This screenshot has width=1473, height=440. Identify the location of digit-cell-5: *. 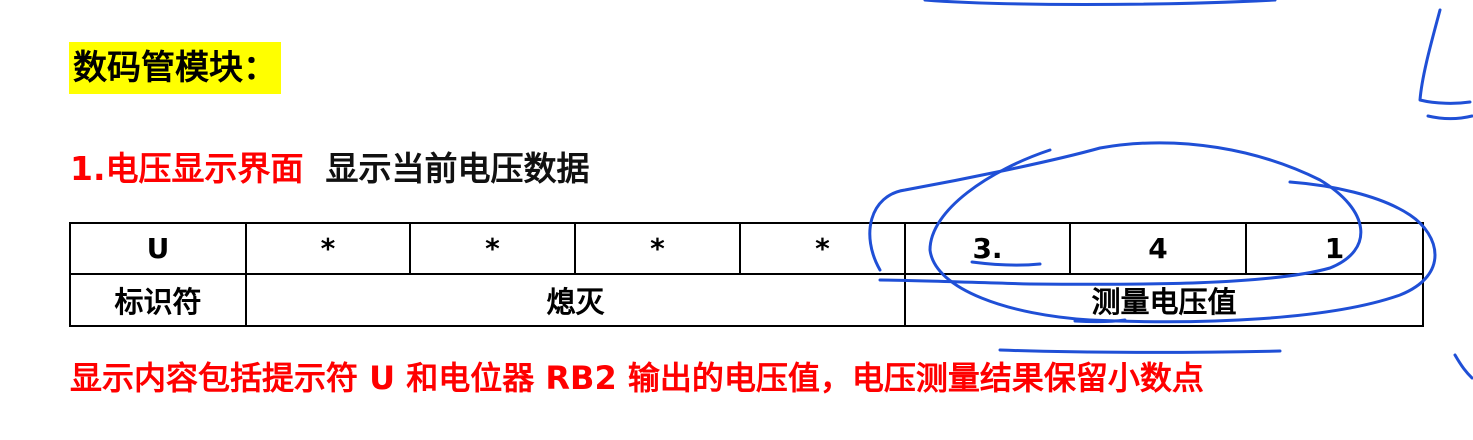
(822, 248).